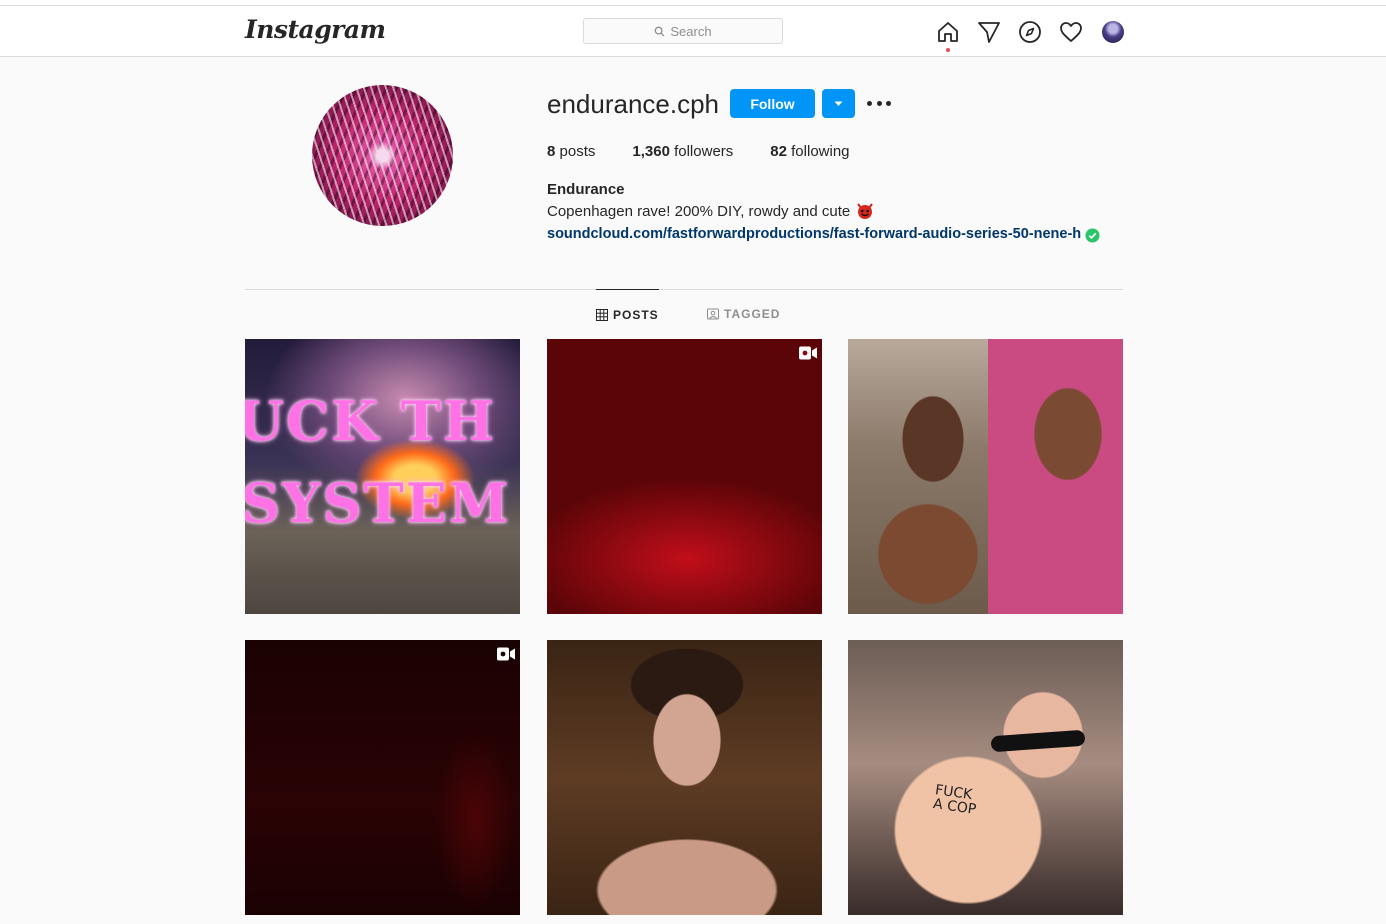  I want to click on suggested-dropdown-button, so click(838, 103).